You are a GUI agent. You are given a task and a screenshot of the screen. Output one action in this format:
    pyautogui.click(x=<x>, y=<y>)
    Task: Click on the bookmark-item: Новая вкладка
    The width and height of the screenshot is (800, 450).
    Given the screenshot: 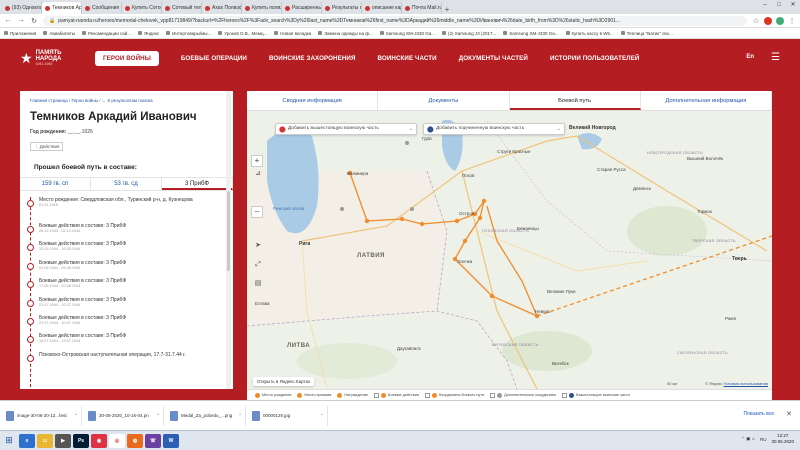 What is the action you would take?
    pyautogui.click(x=292, y=33)
    